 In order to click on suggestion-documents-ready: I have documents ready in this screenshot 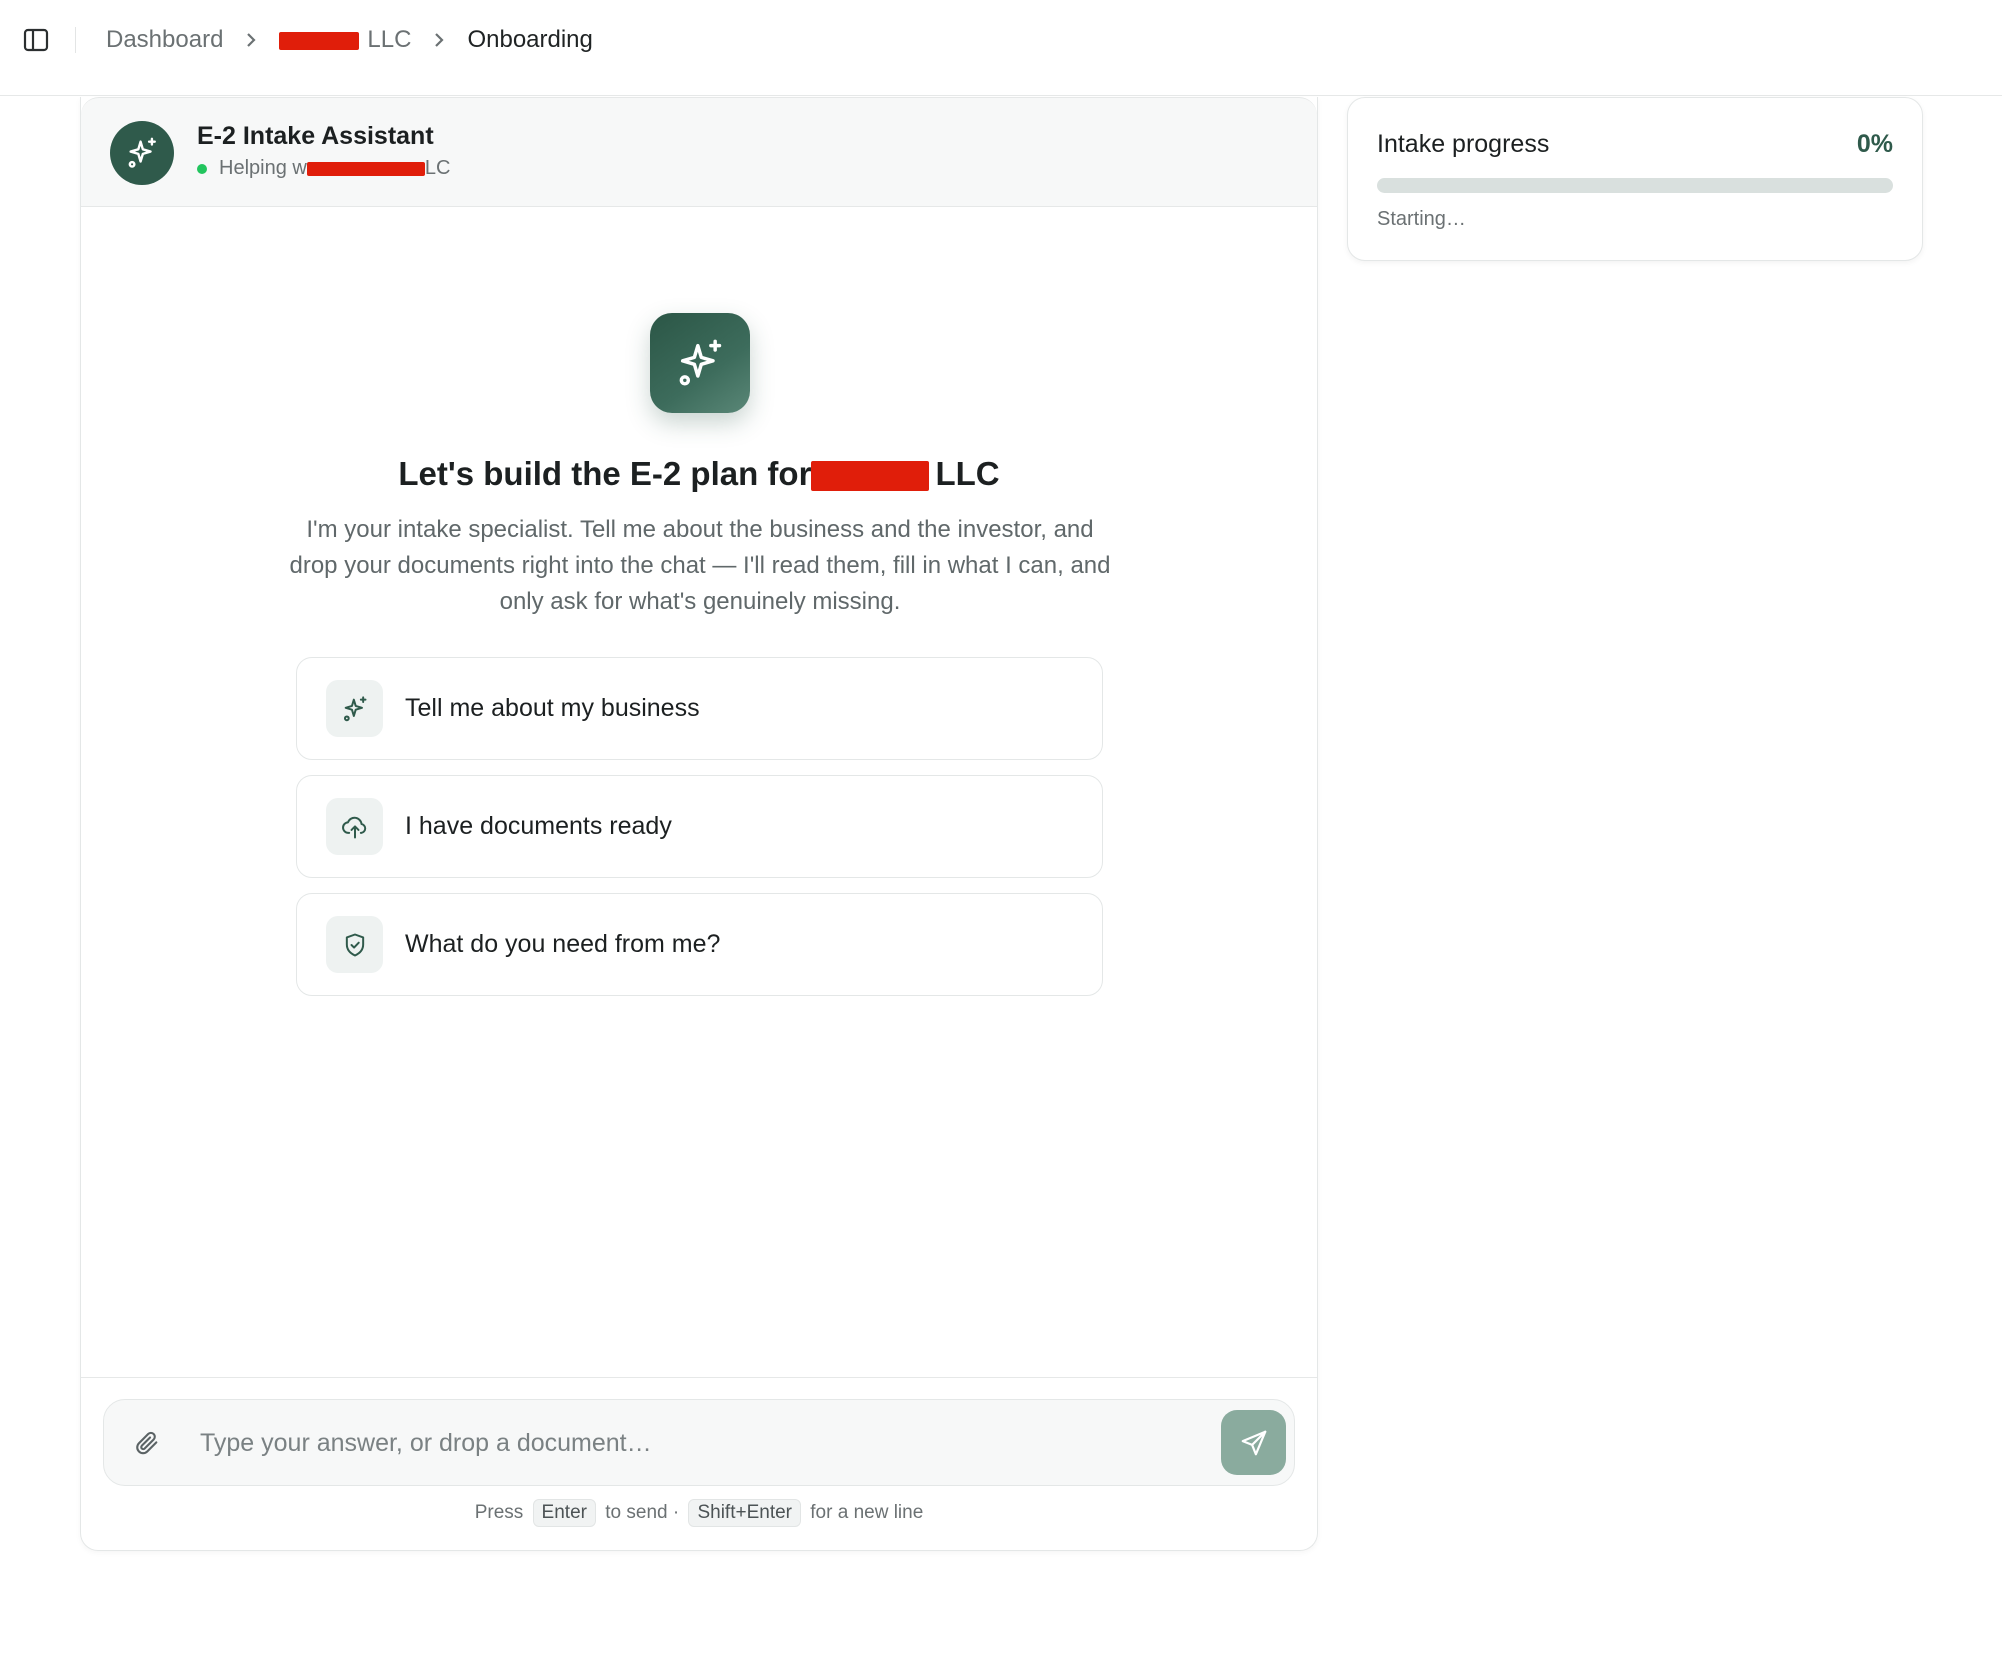, I will do `click(699, 826)`.